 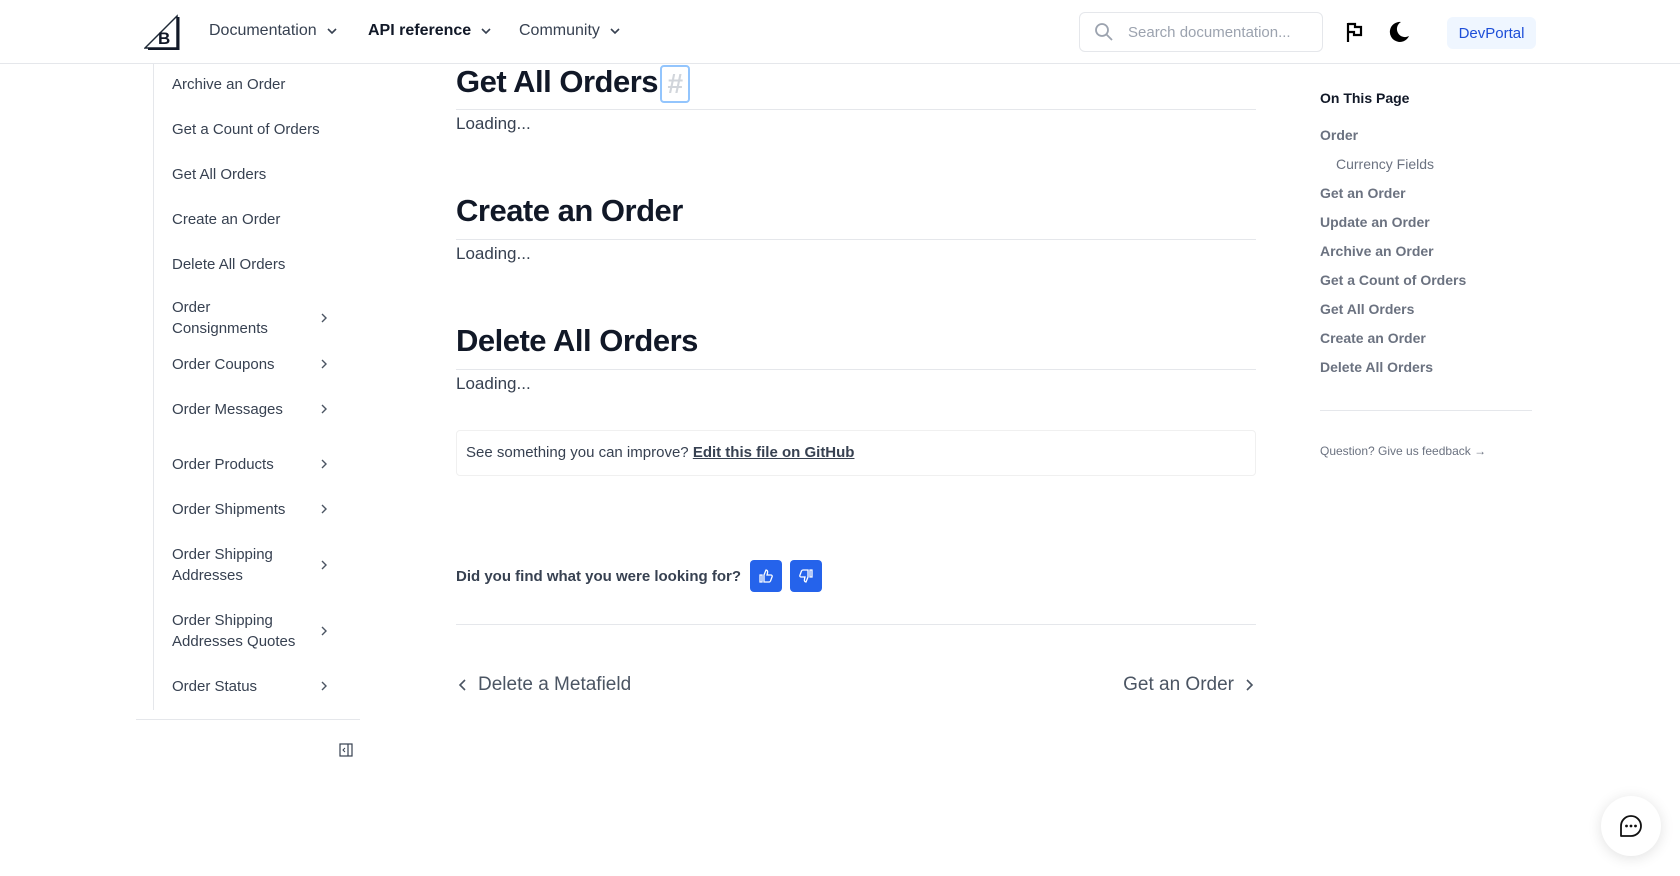 What do you see at coordinates (223, 364) in the screenshot?
I see `sidebar-item-label: Order Coupons` at bounding box center [223, 364].